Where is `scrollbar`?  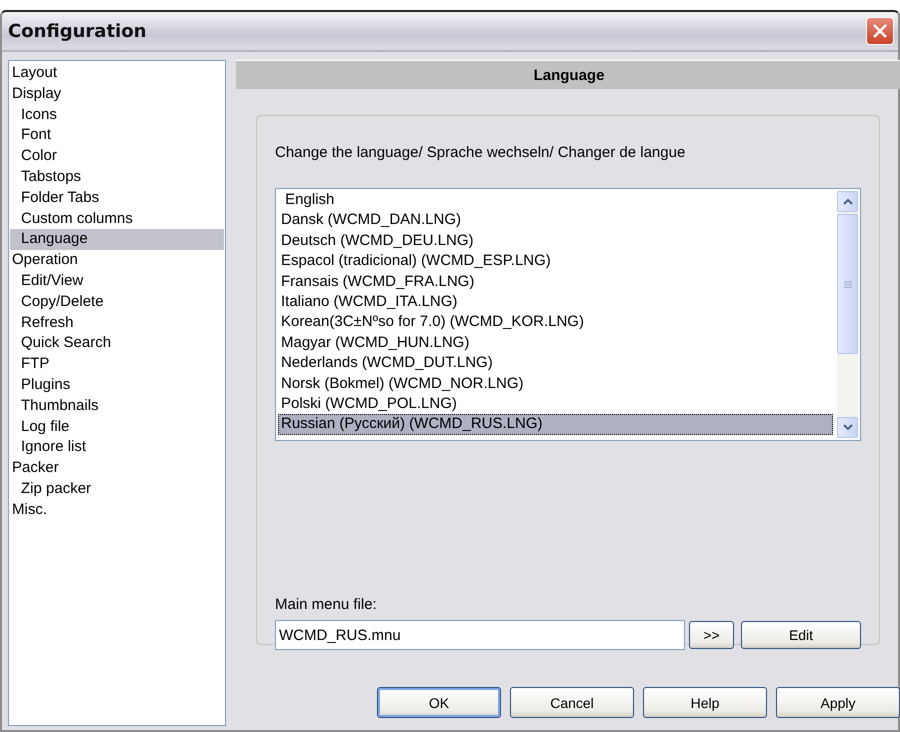
scrollbar is located at coordinates (847, 314).